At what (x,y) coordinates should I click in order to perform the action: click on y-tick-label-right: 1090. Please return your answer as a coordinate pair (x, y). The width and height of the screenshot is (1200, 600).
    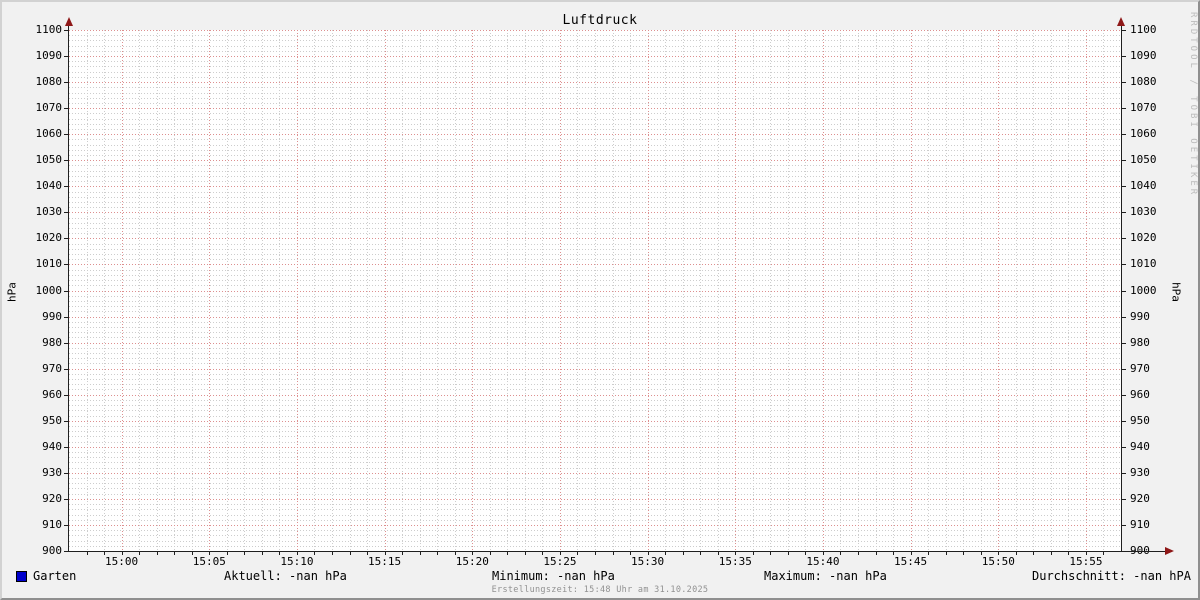
    Looking at the image, I should click on (1143, 56).